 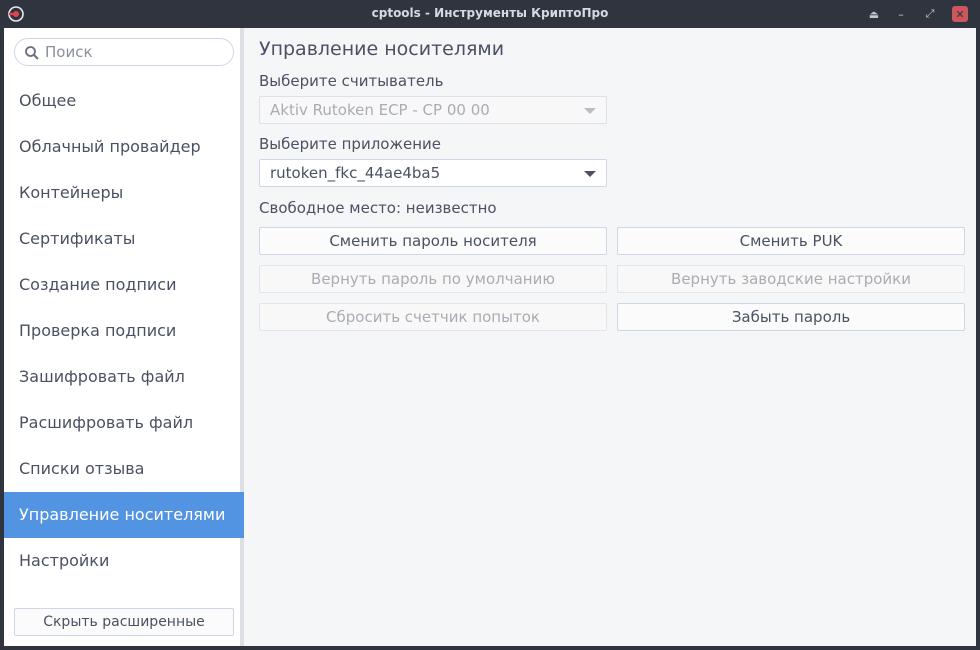 I want to click on page-title: Управление носителями, so click(x=382, y=49).